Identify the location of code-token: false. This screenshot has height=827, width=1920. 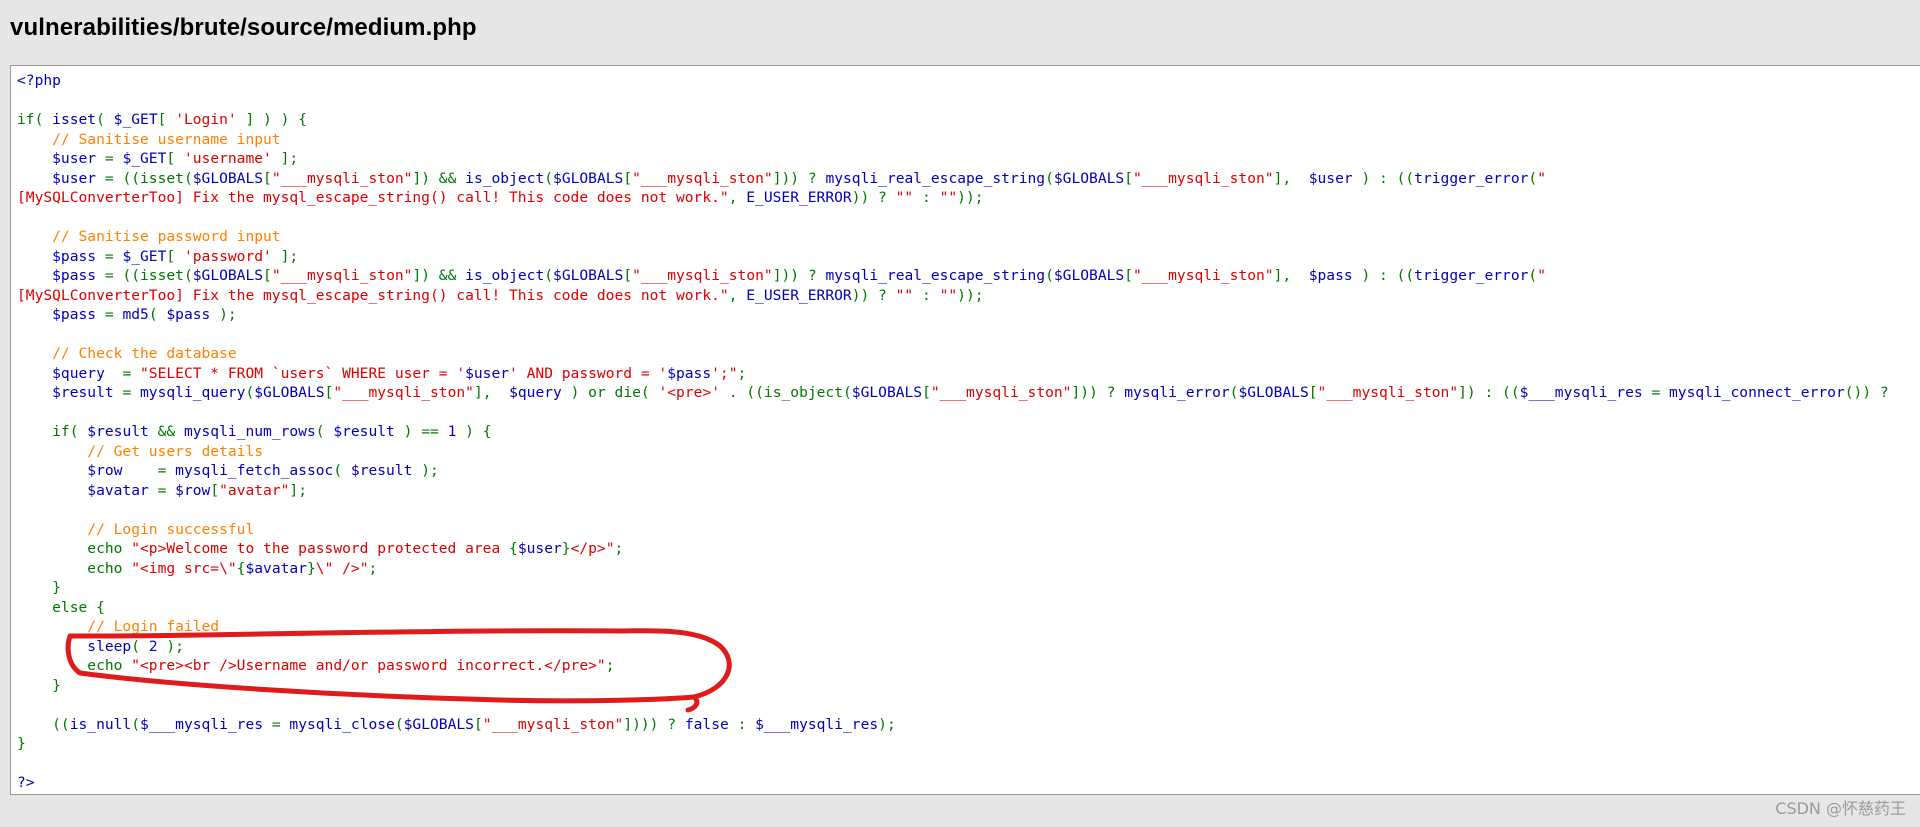
(711, 724).